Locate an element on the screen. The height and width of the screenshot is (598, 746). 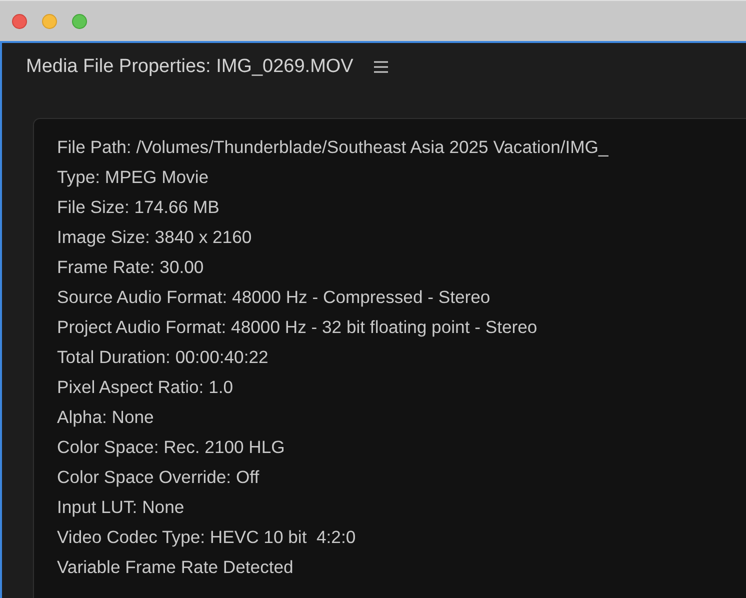
property-line: Source Audio Format: 48000 Hz - Compressed - Stereo is located at coordinates (274, 297).